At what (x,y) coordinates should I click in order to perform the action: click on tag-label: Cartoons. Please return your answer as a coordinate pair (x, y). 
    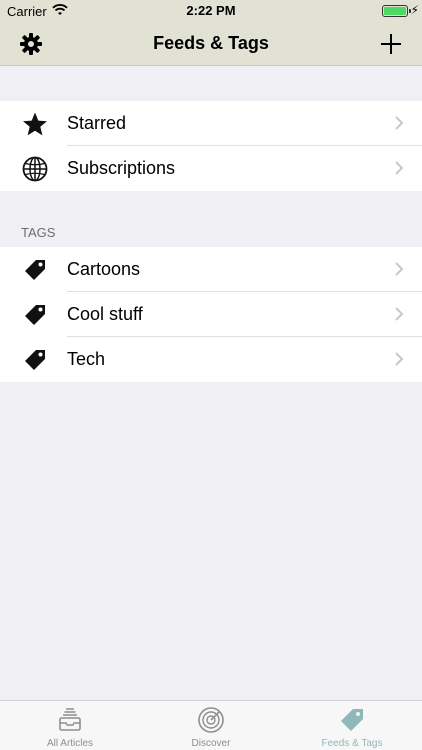
    Looking at the image, I should click on (104, 269).